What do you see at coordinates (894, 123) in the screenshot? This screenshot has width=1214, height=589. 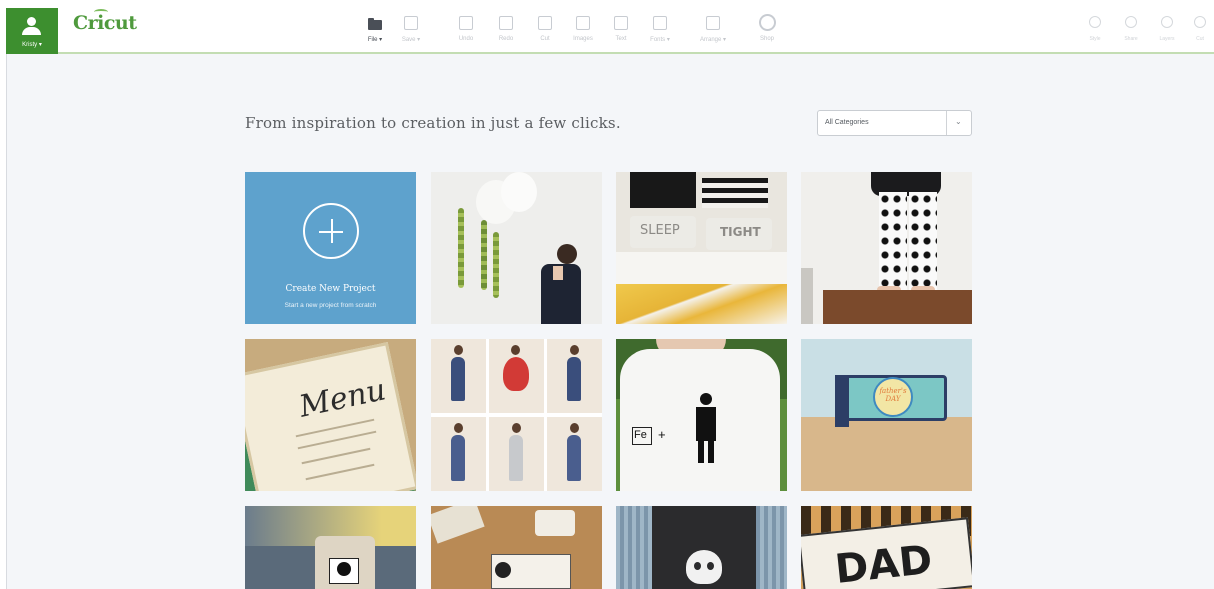 I see `category-select: All Categories ⌄` at bounding box center [894, 123].